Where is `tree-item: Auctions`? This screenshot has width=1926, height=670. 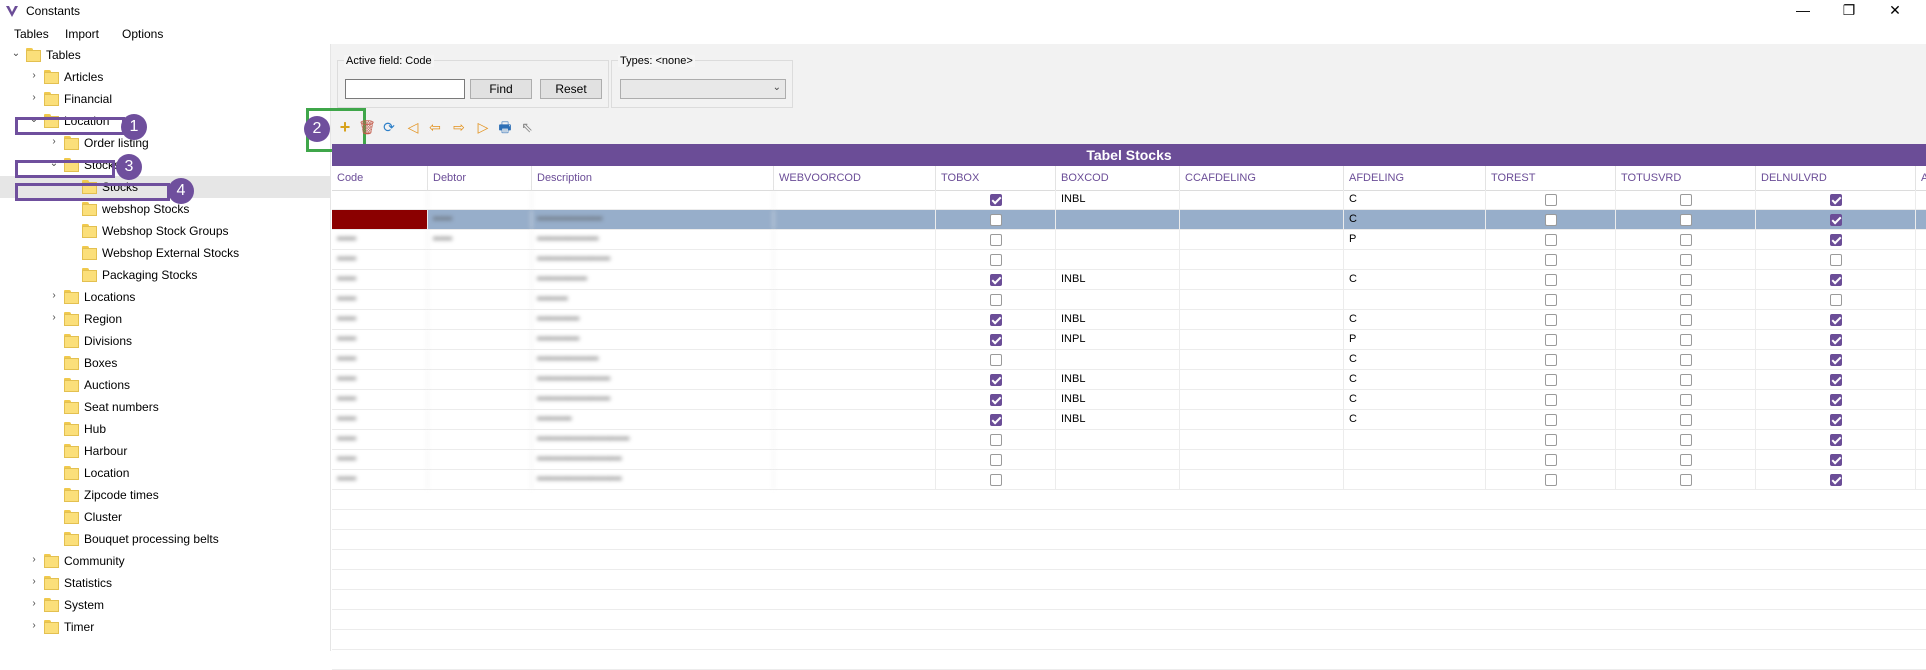
tree-item: Auctions is located at coordinates (165, 385).